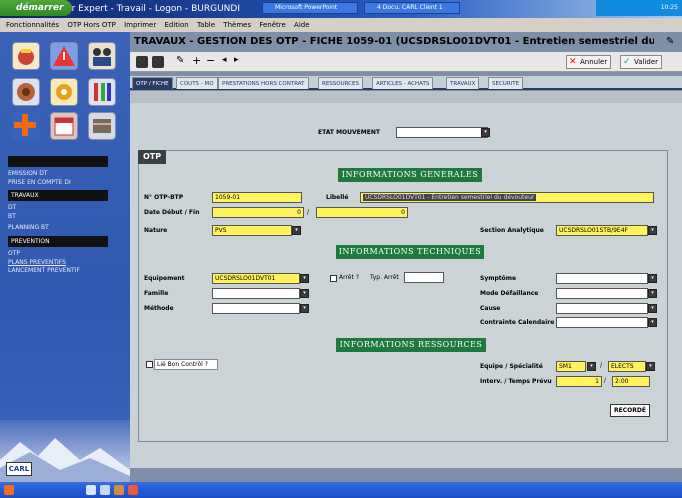 The image size is (682, 498). Describe the element at coordinates (152, 83) in the screenshot. I see `tab-otp-fiche: OTP / FICHE` at that location.